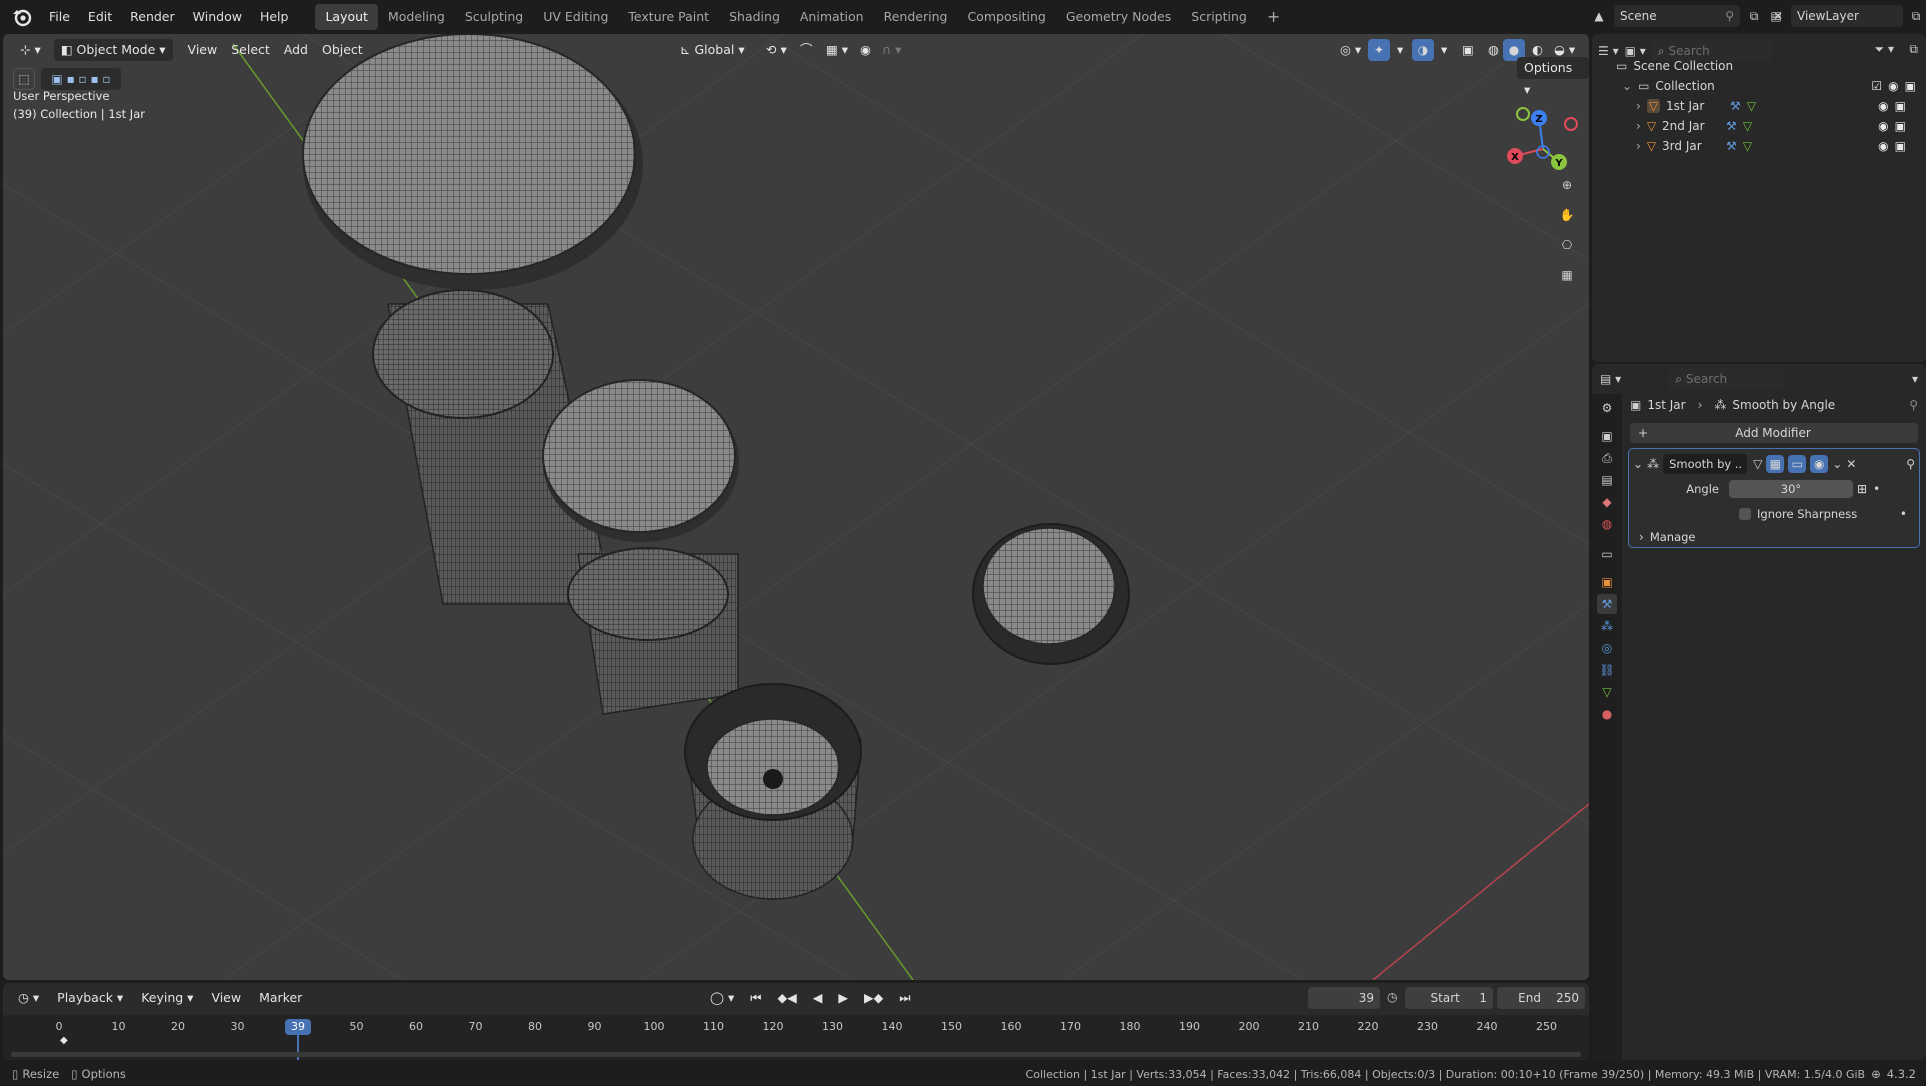 The width and height of the screenshot is (1926, 1086). Describe the element at coordinates (1541, 998) in the screenshot. I see `end-frame-field: End 250` at that location.